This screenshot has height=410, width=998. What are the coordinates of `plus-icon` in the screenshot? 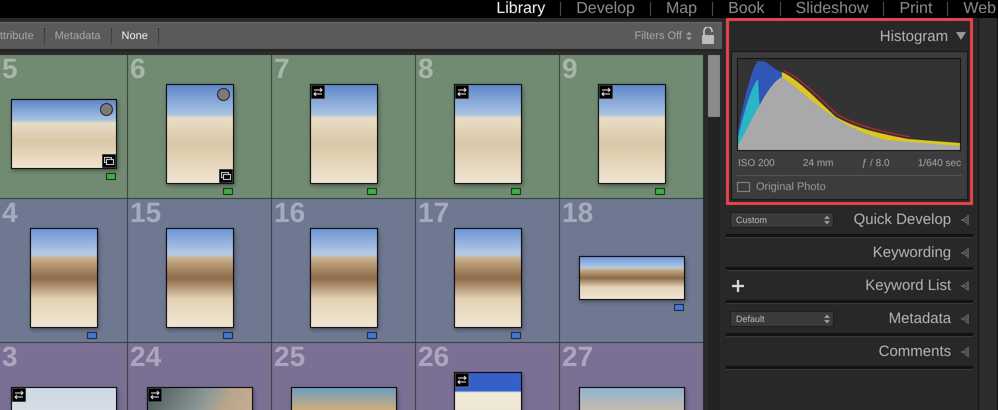 It's located at (738, 286).